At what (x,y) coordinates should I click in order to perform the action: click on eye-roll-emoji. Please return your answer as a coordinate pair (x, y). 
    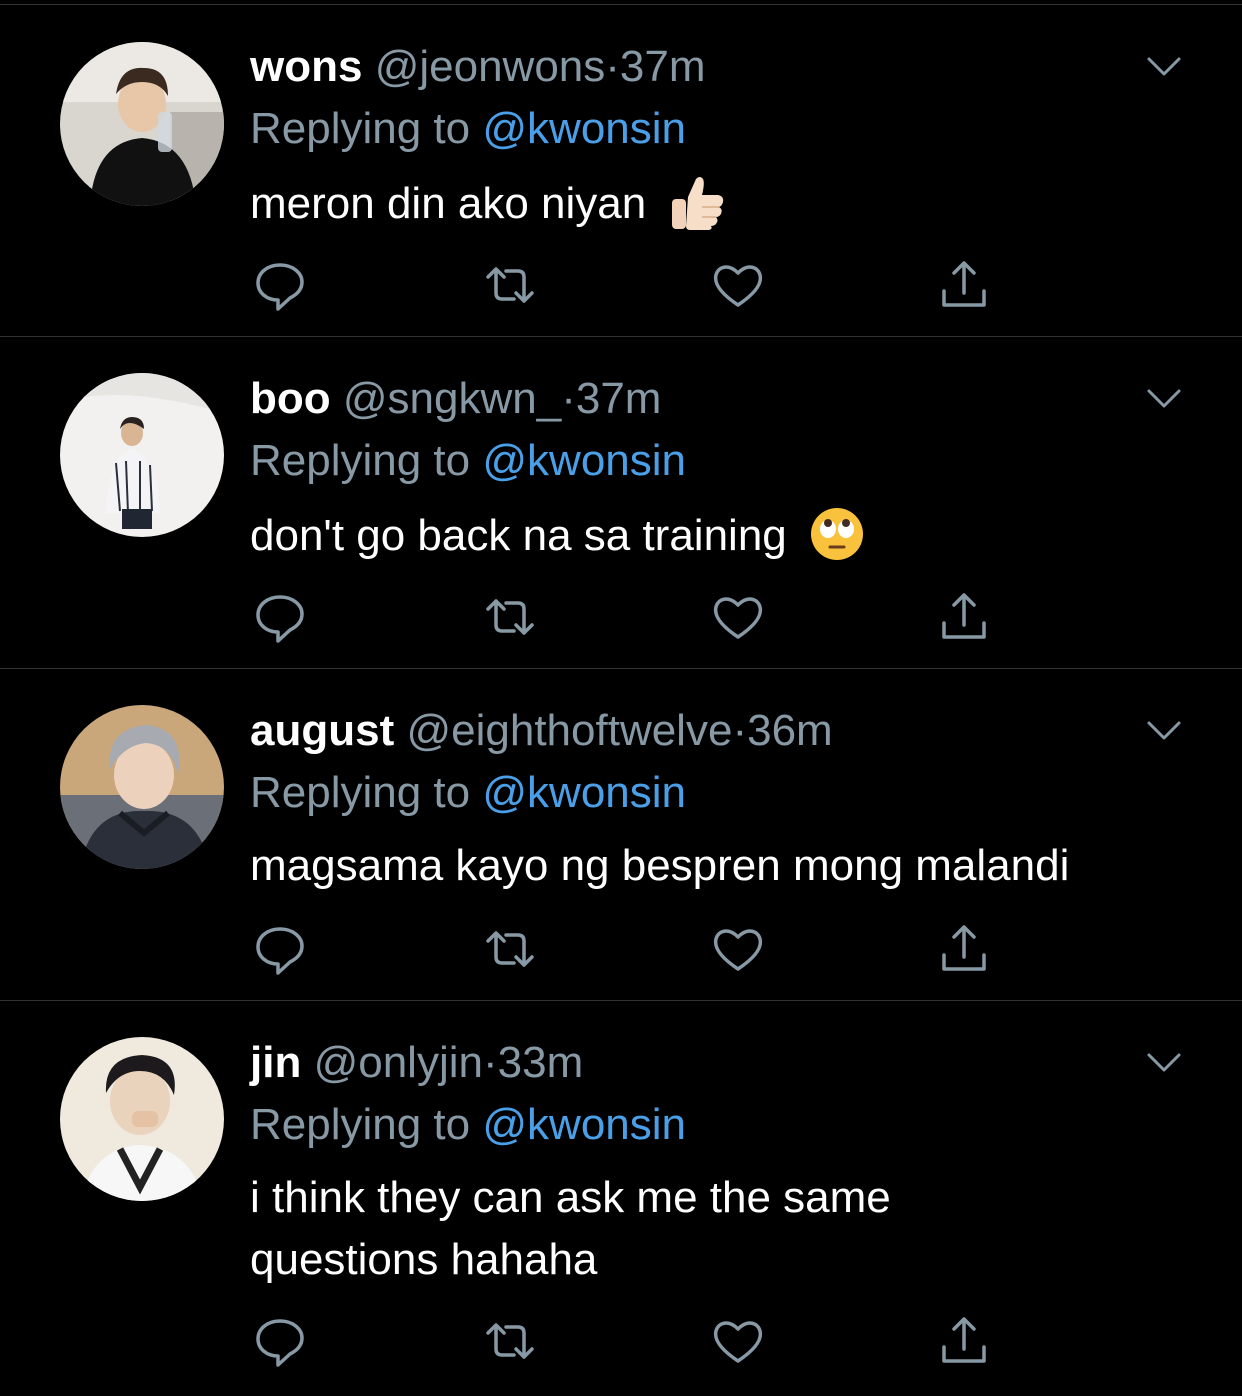
    Looking at the image, I should click on (837, 534).